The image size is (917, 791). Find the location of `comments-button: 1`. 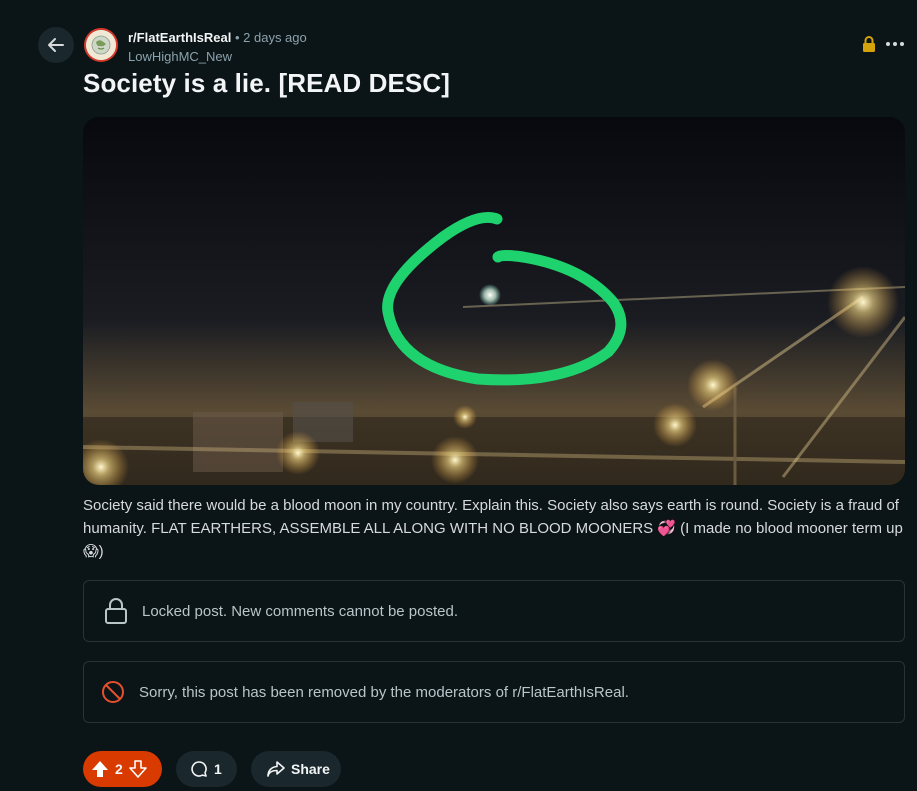

comments-button: 1 is located at coordinates (206, 769).